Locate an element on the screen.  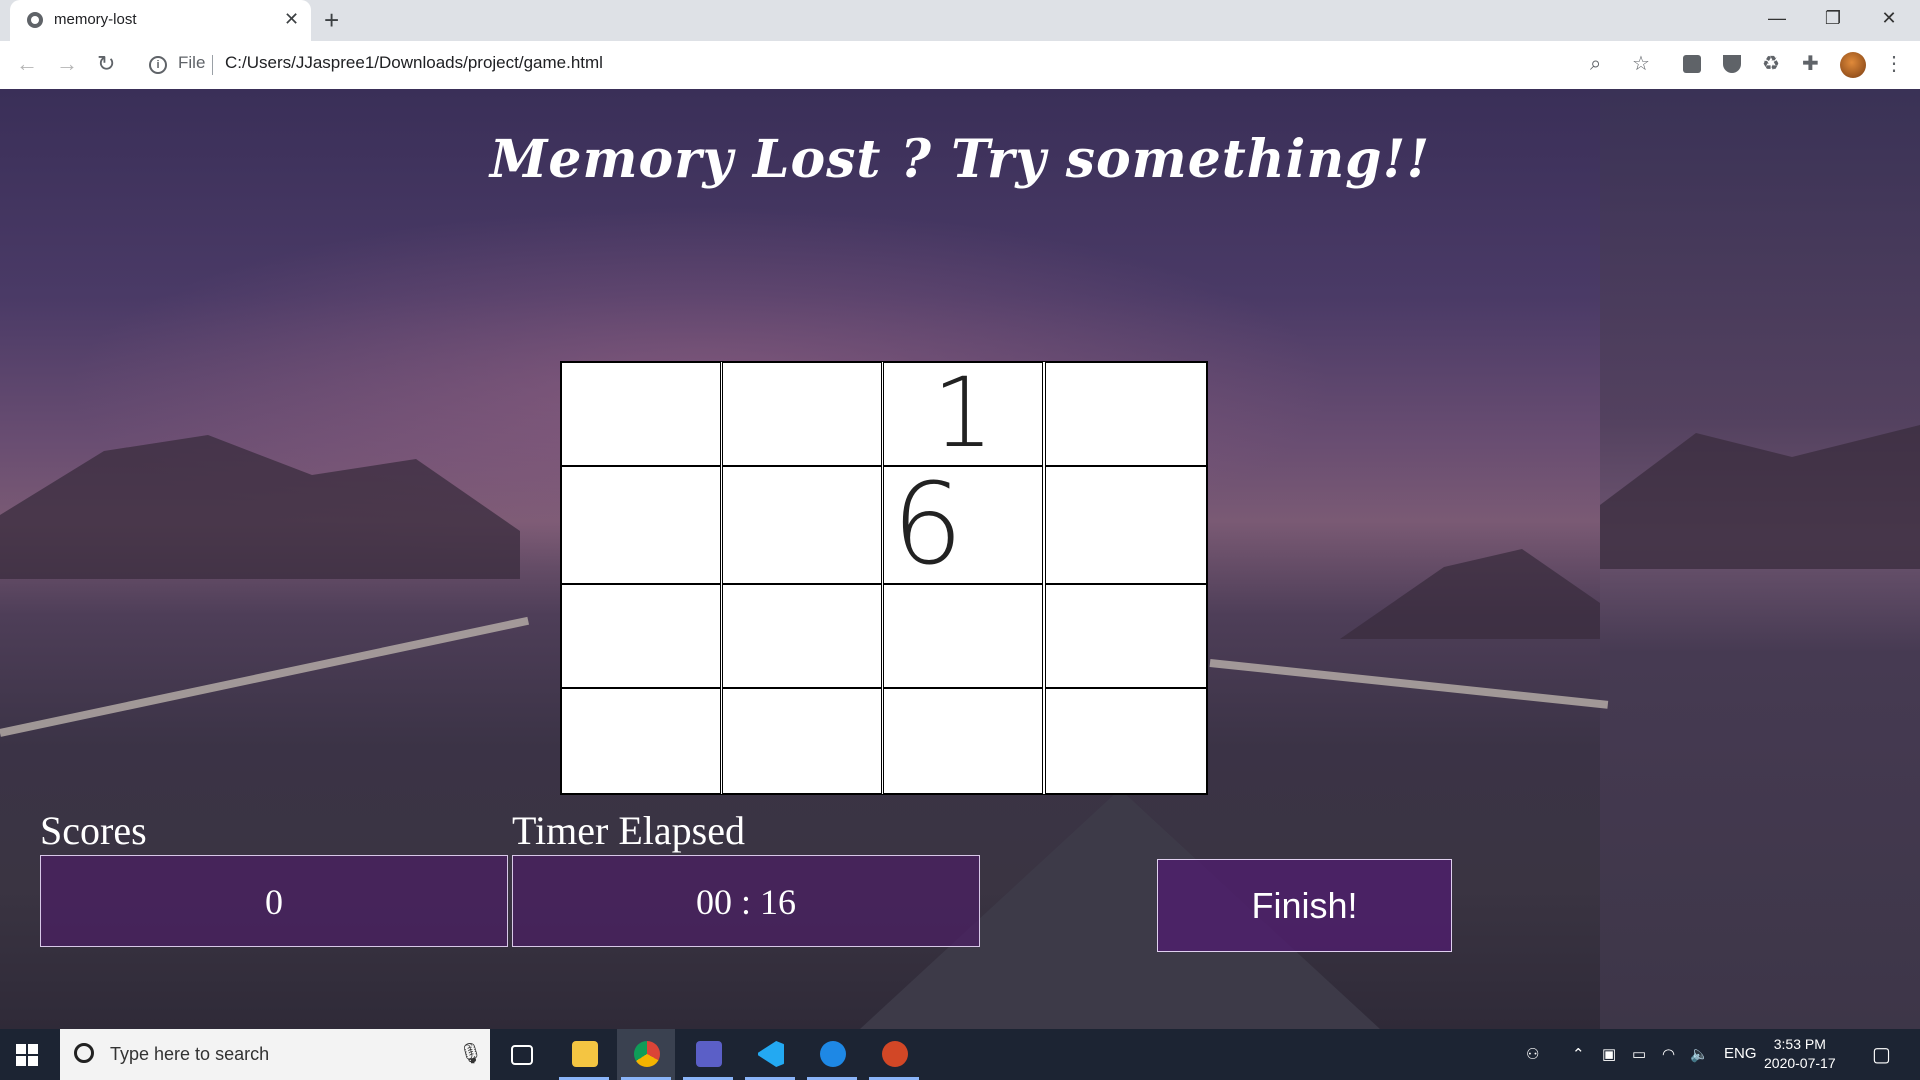
forward-button: → is located at coordinates (67, 64).